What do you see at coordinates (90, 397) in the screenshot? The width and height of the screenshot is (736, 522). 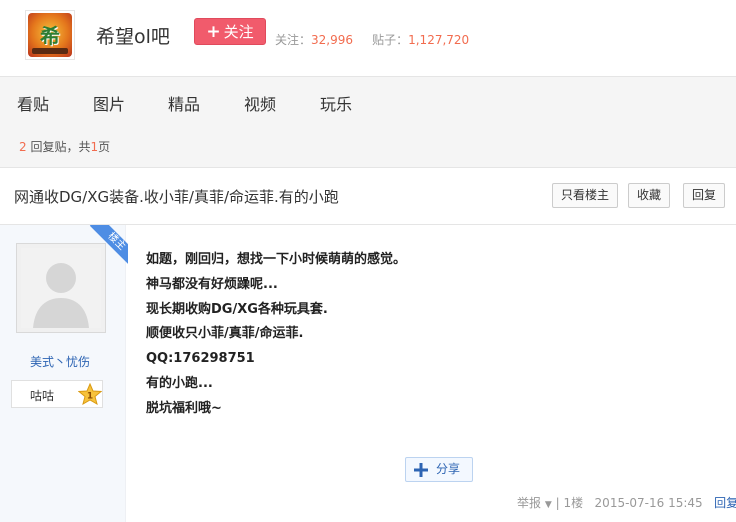 I see `level-number: 1` at bounding box center [90, 397].